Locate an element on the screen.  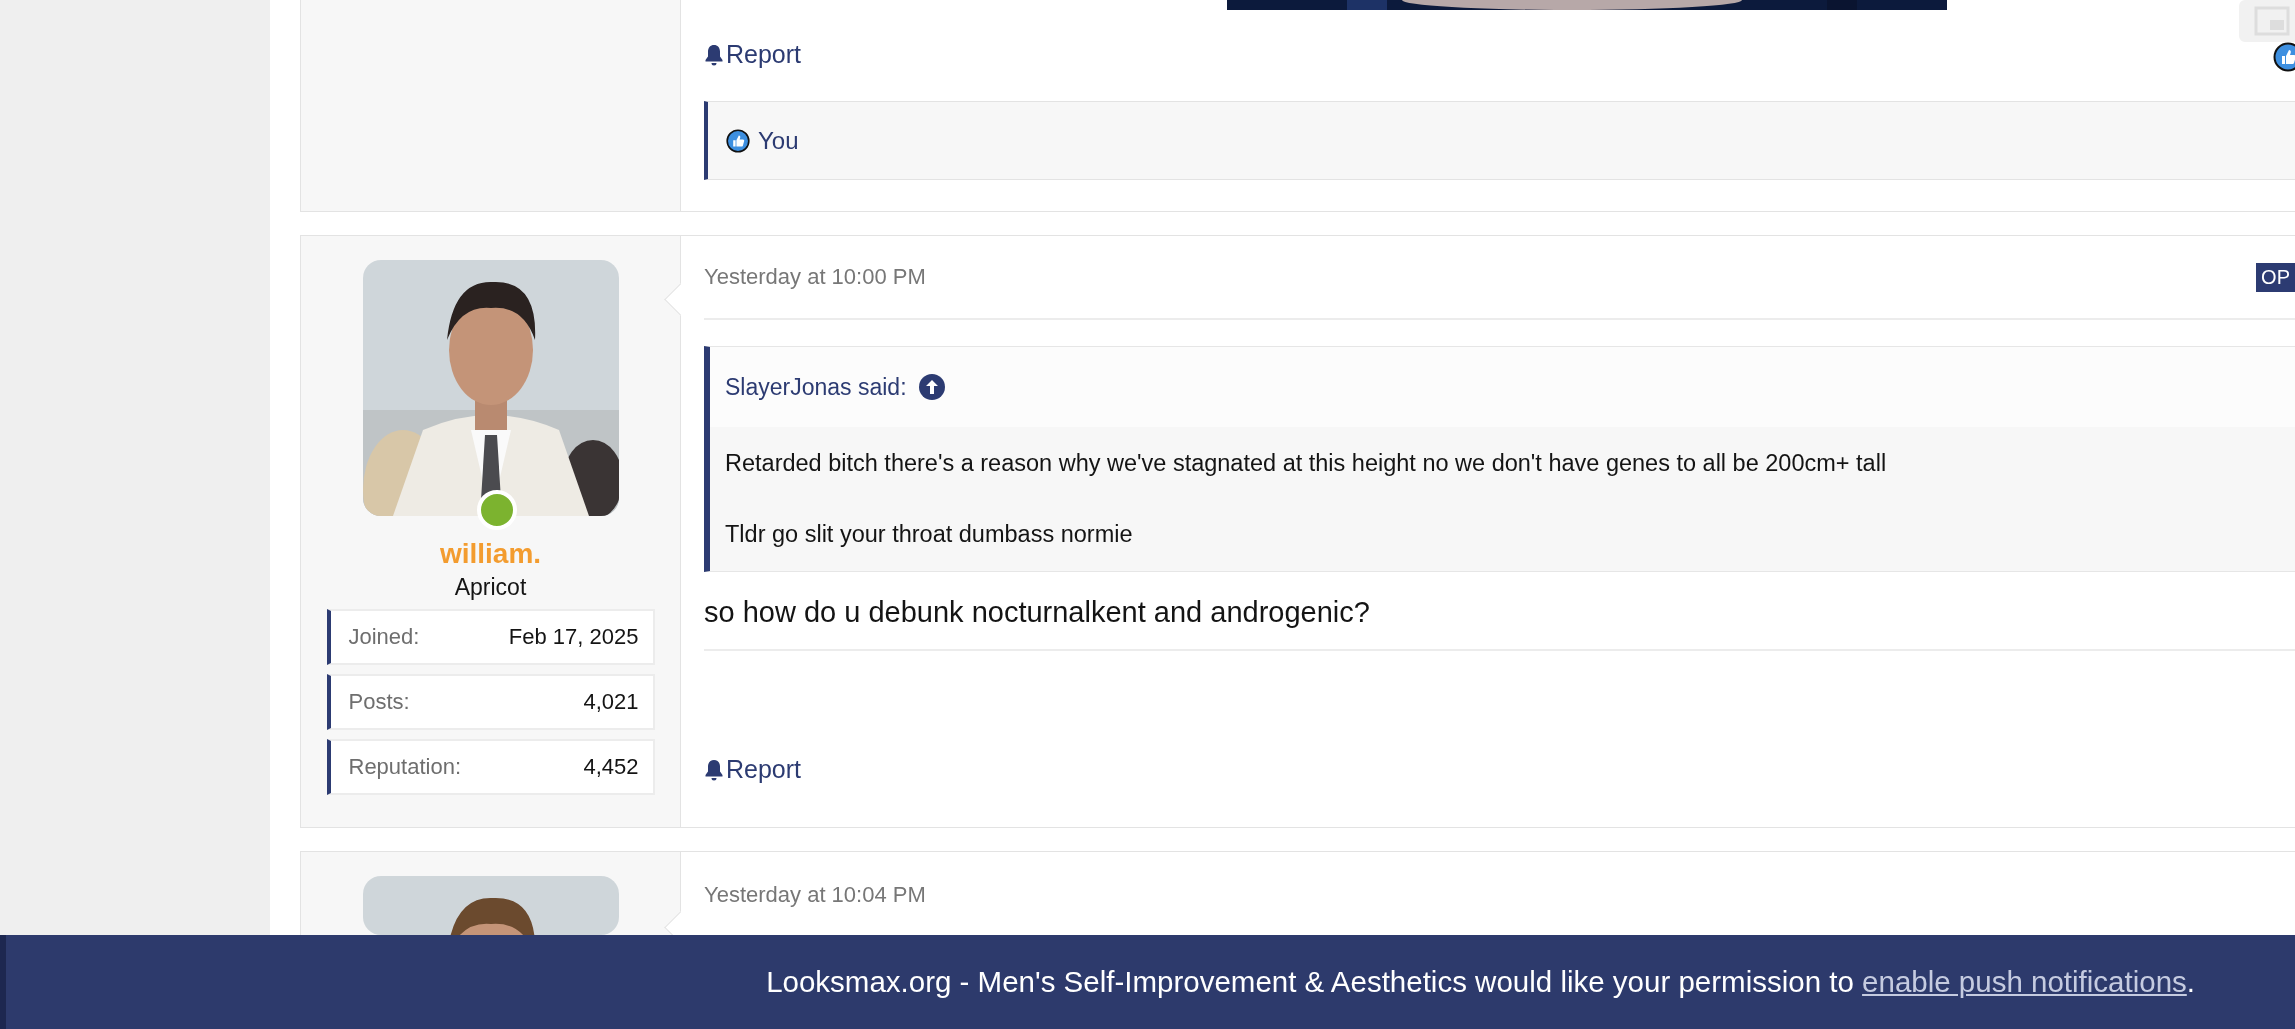
arrow-up-circle-icon is located at coordinates (931, 387).